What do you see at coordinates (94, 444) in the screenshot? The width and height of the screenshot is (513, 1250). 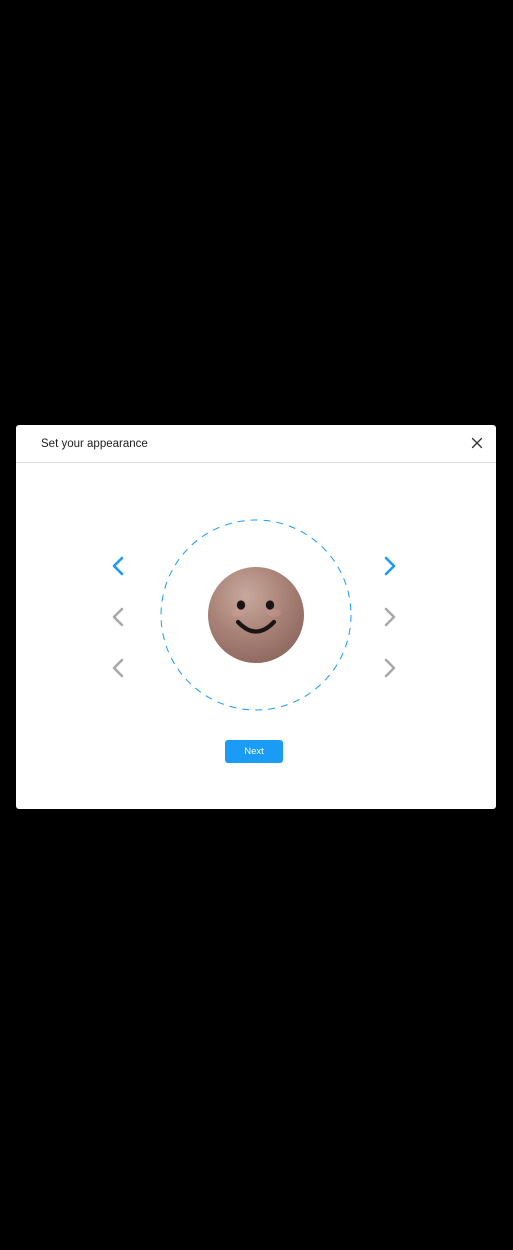 I see `dialog-title: Set your appearance` at bounding box center [94, 444].